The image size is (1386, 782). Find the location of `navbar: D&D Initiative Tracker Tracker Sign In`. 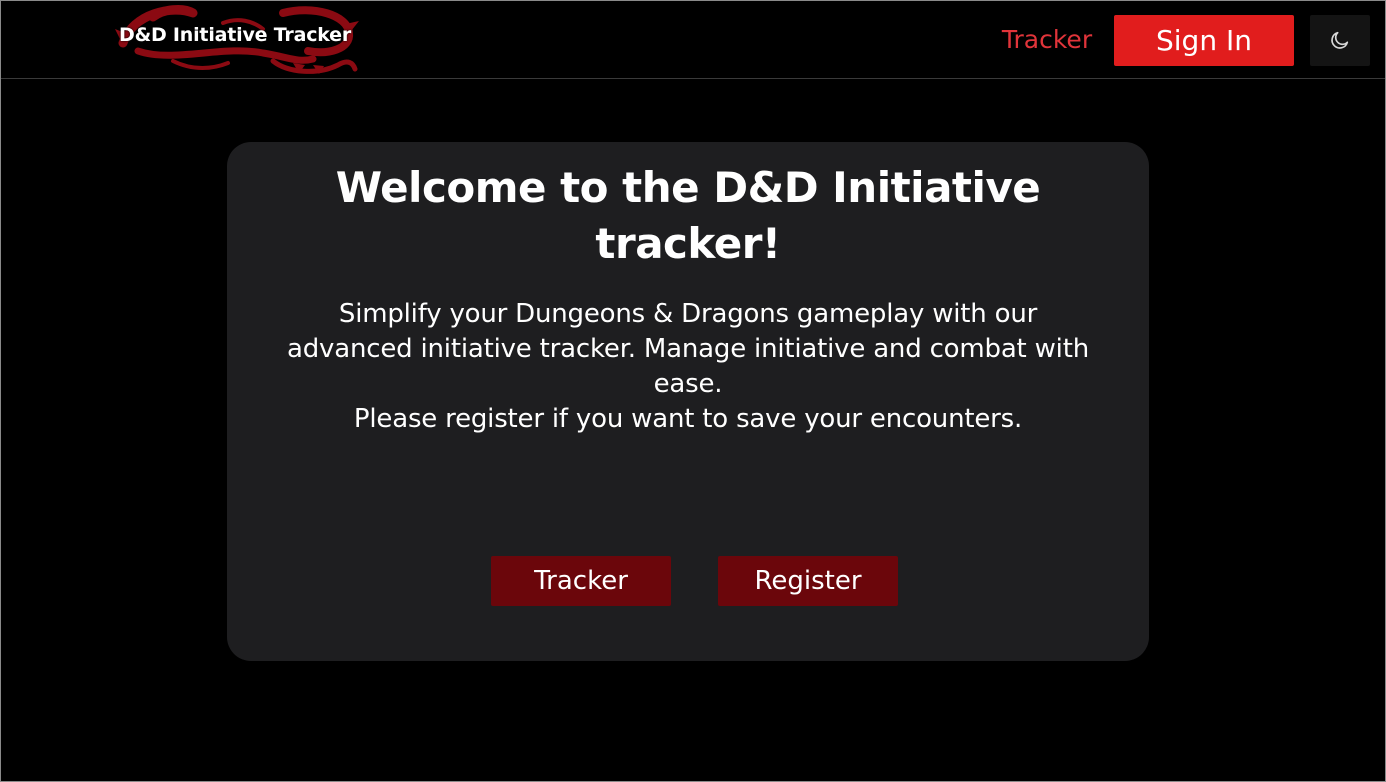

navbar: D&D Initiative Tracker Tracker Sign In is located at coordinates (693, 40).